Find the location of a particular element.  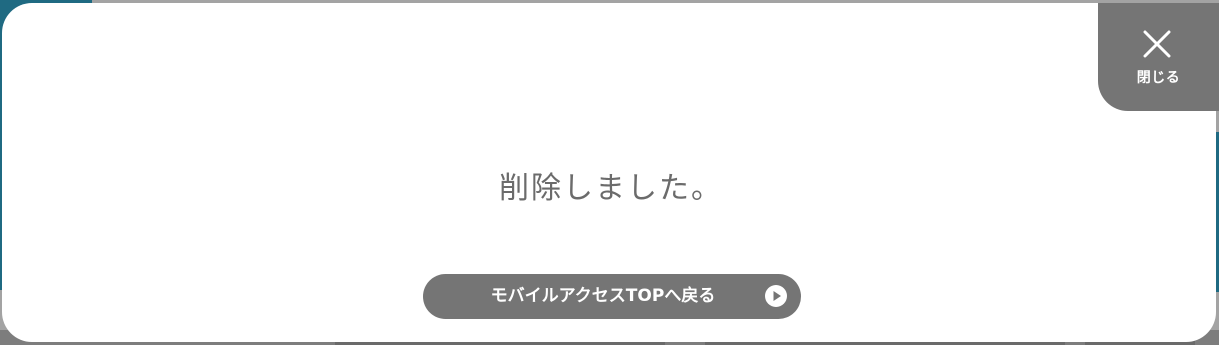

mobile-access-top-button: モバイルアクセスTOPへ戻る is located at coordinates (612, 296).